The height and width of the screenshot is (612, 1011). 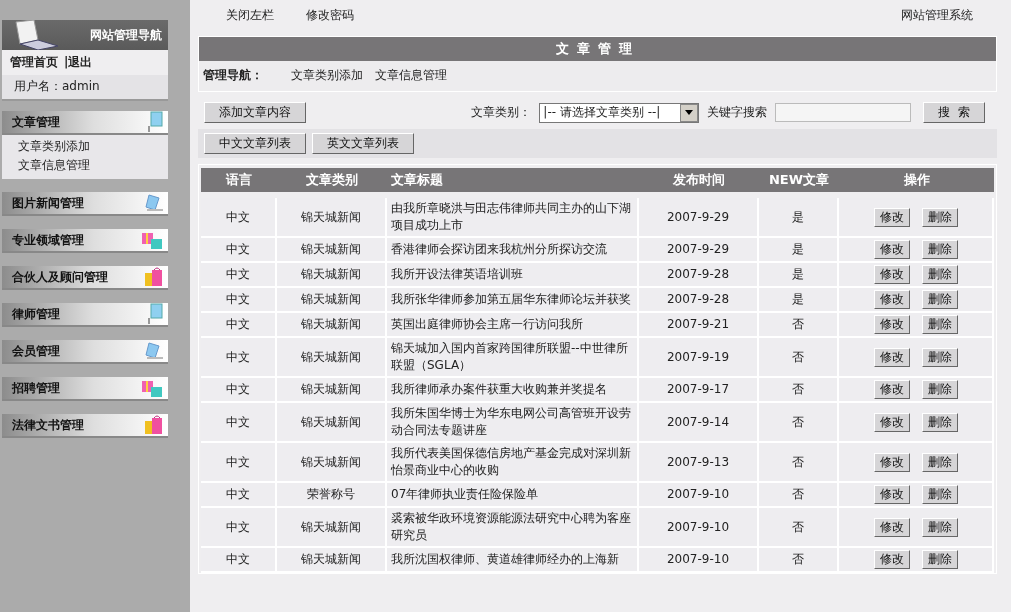 What do you see at coordinates (330, 15) in the screenshot?
I see `top-link: 修改密码` at bounding box center [330, 15].